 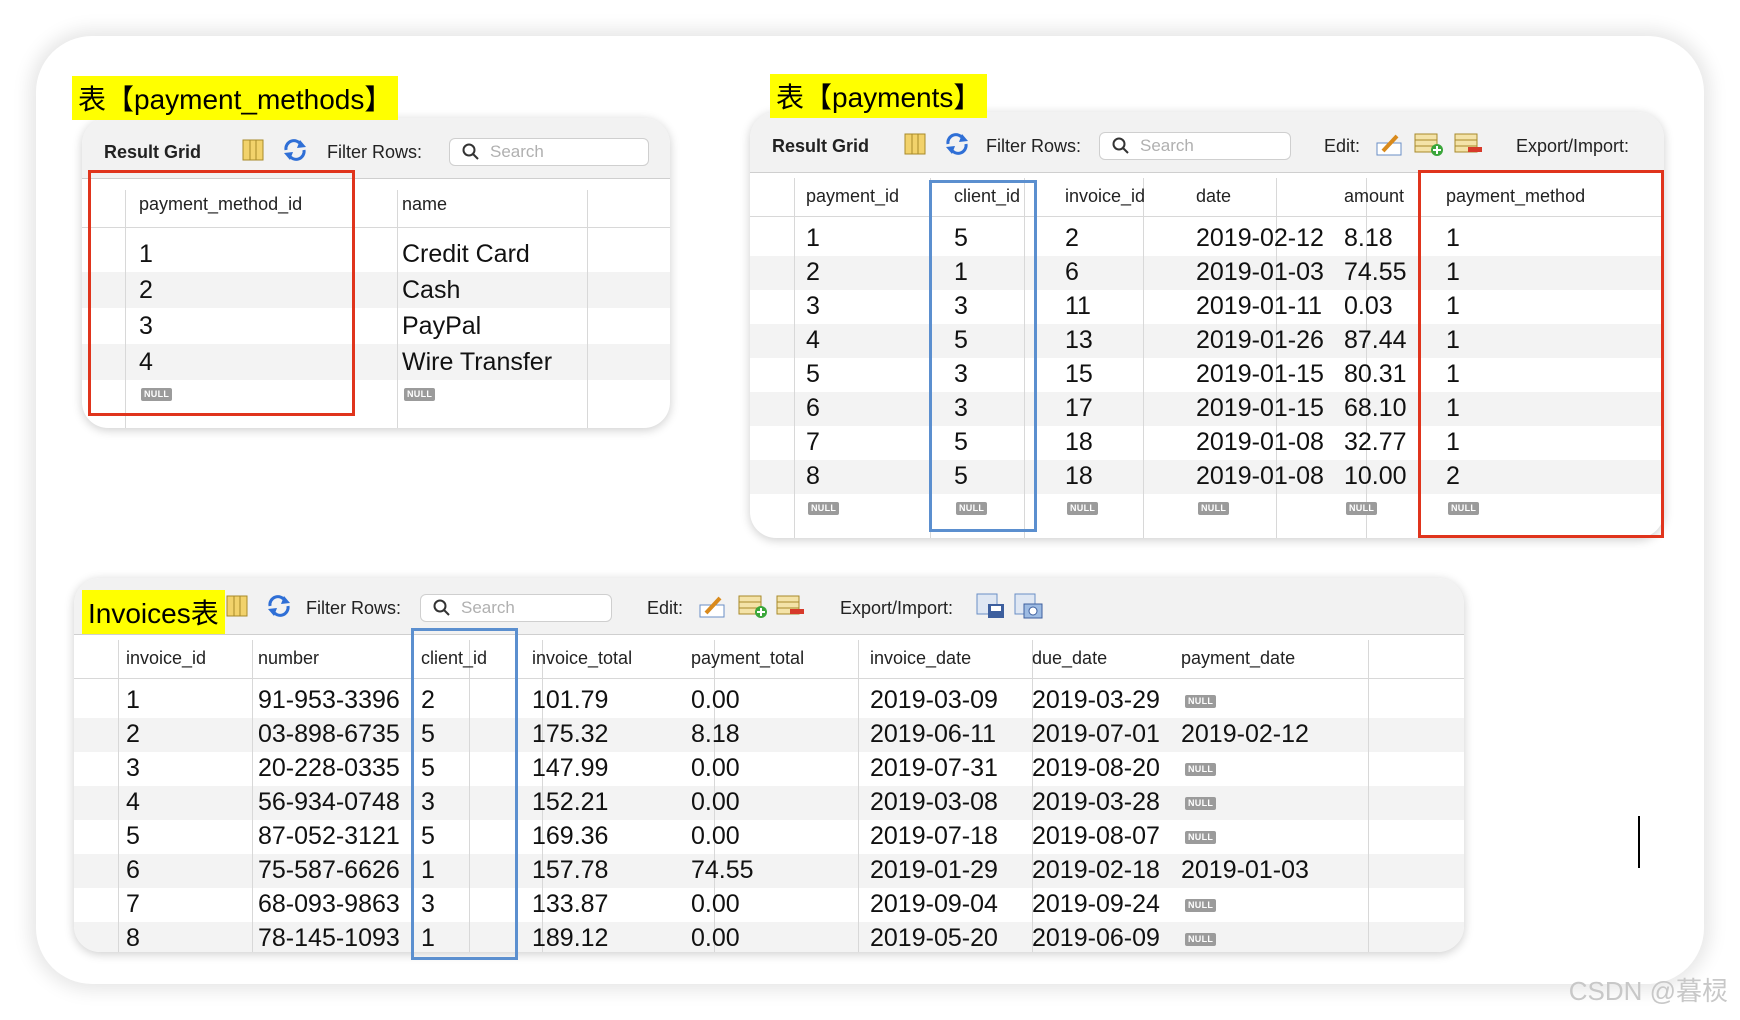 What do you see at coordinates (582, 658) in the screenshot?
I see `column-header-invoice-total: invoice_total` at bounding box center [582, 658].